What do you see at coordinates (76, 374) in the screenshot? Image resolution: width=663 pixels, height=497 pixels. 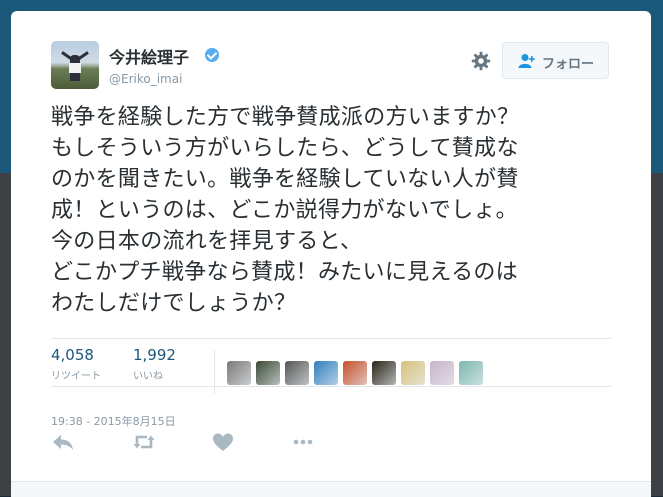 I see `retweet-label: リツイート` at bounding box center [76, 374].